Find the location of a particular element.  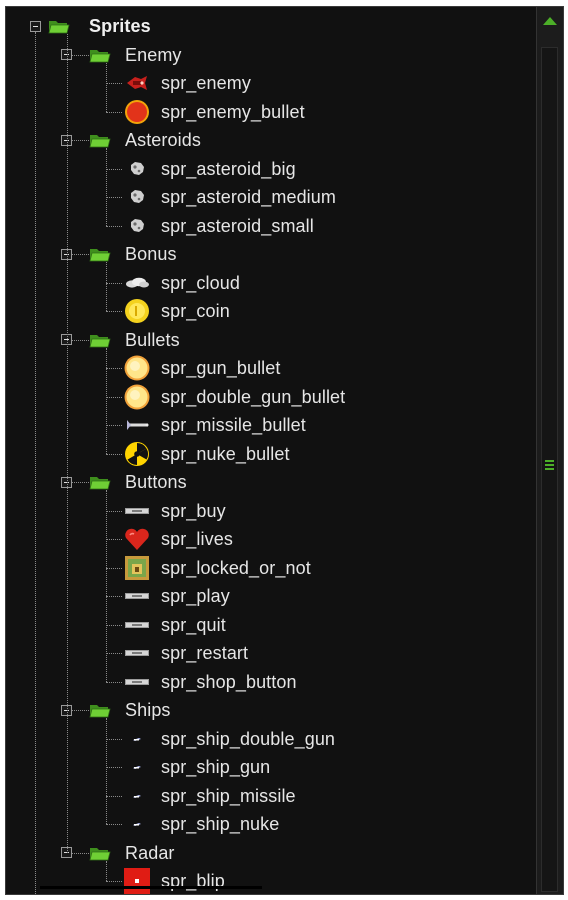

tree-item-label: spr_lives is located at coordinates (197, 539).